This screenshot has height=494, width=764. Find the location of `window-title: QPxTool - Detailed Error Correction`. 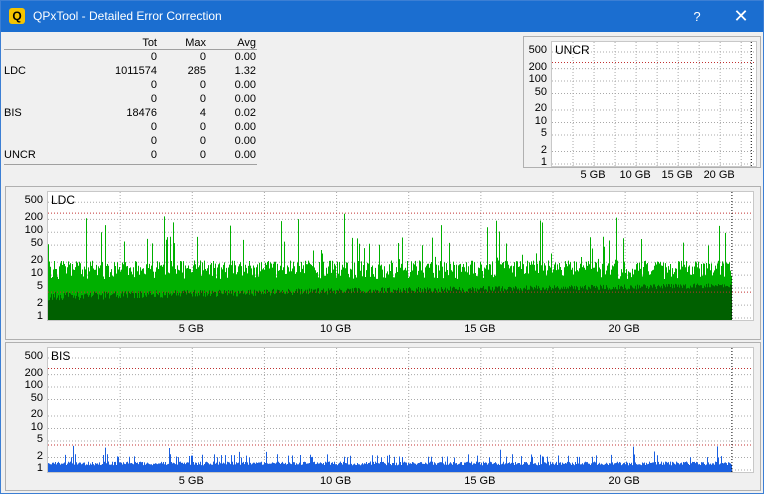

window-title: QPxTool - Detailed Error Correction is located at coordinates (127, 16).